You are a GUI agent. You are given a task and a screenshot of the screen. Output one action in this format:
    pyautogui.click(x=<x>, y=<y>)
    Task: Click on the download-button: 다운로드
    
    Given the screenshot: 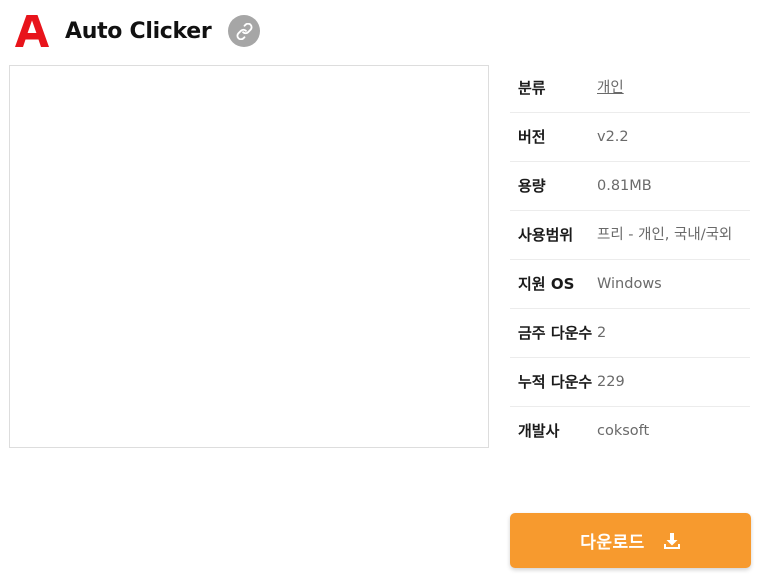 What is the action you would take?
    pyautogui.click(x=630, y=540)
    